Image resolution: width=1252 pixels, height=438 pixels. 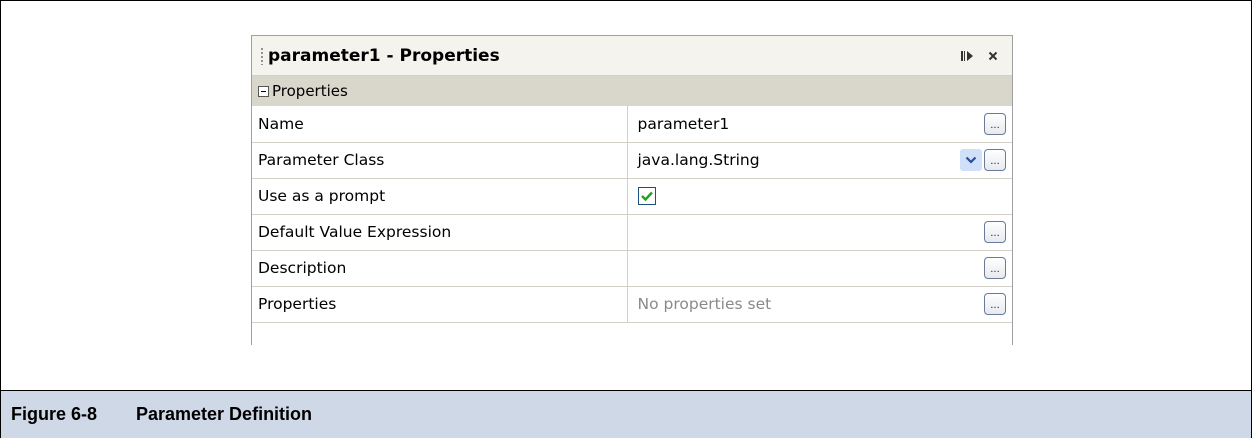 I want to click on property-value-cell, so click(x=819, y=196).